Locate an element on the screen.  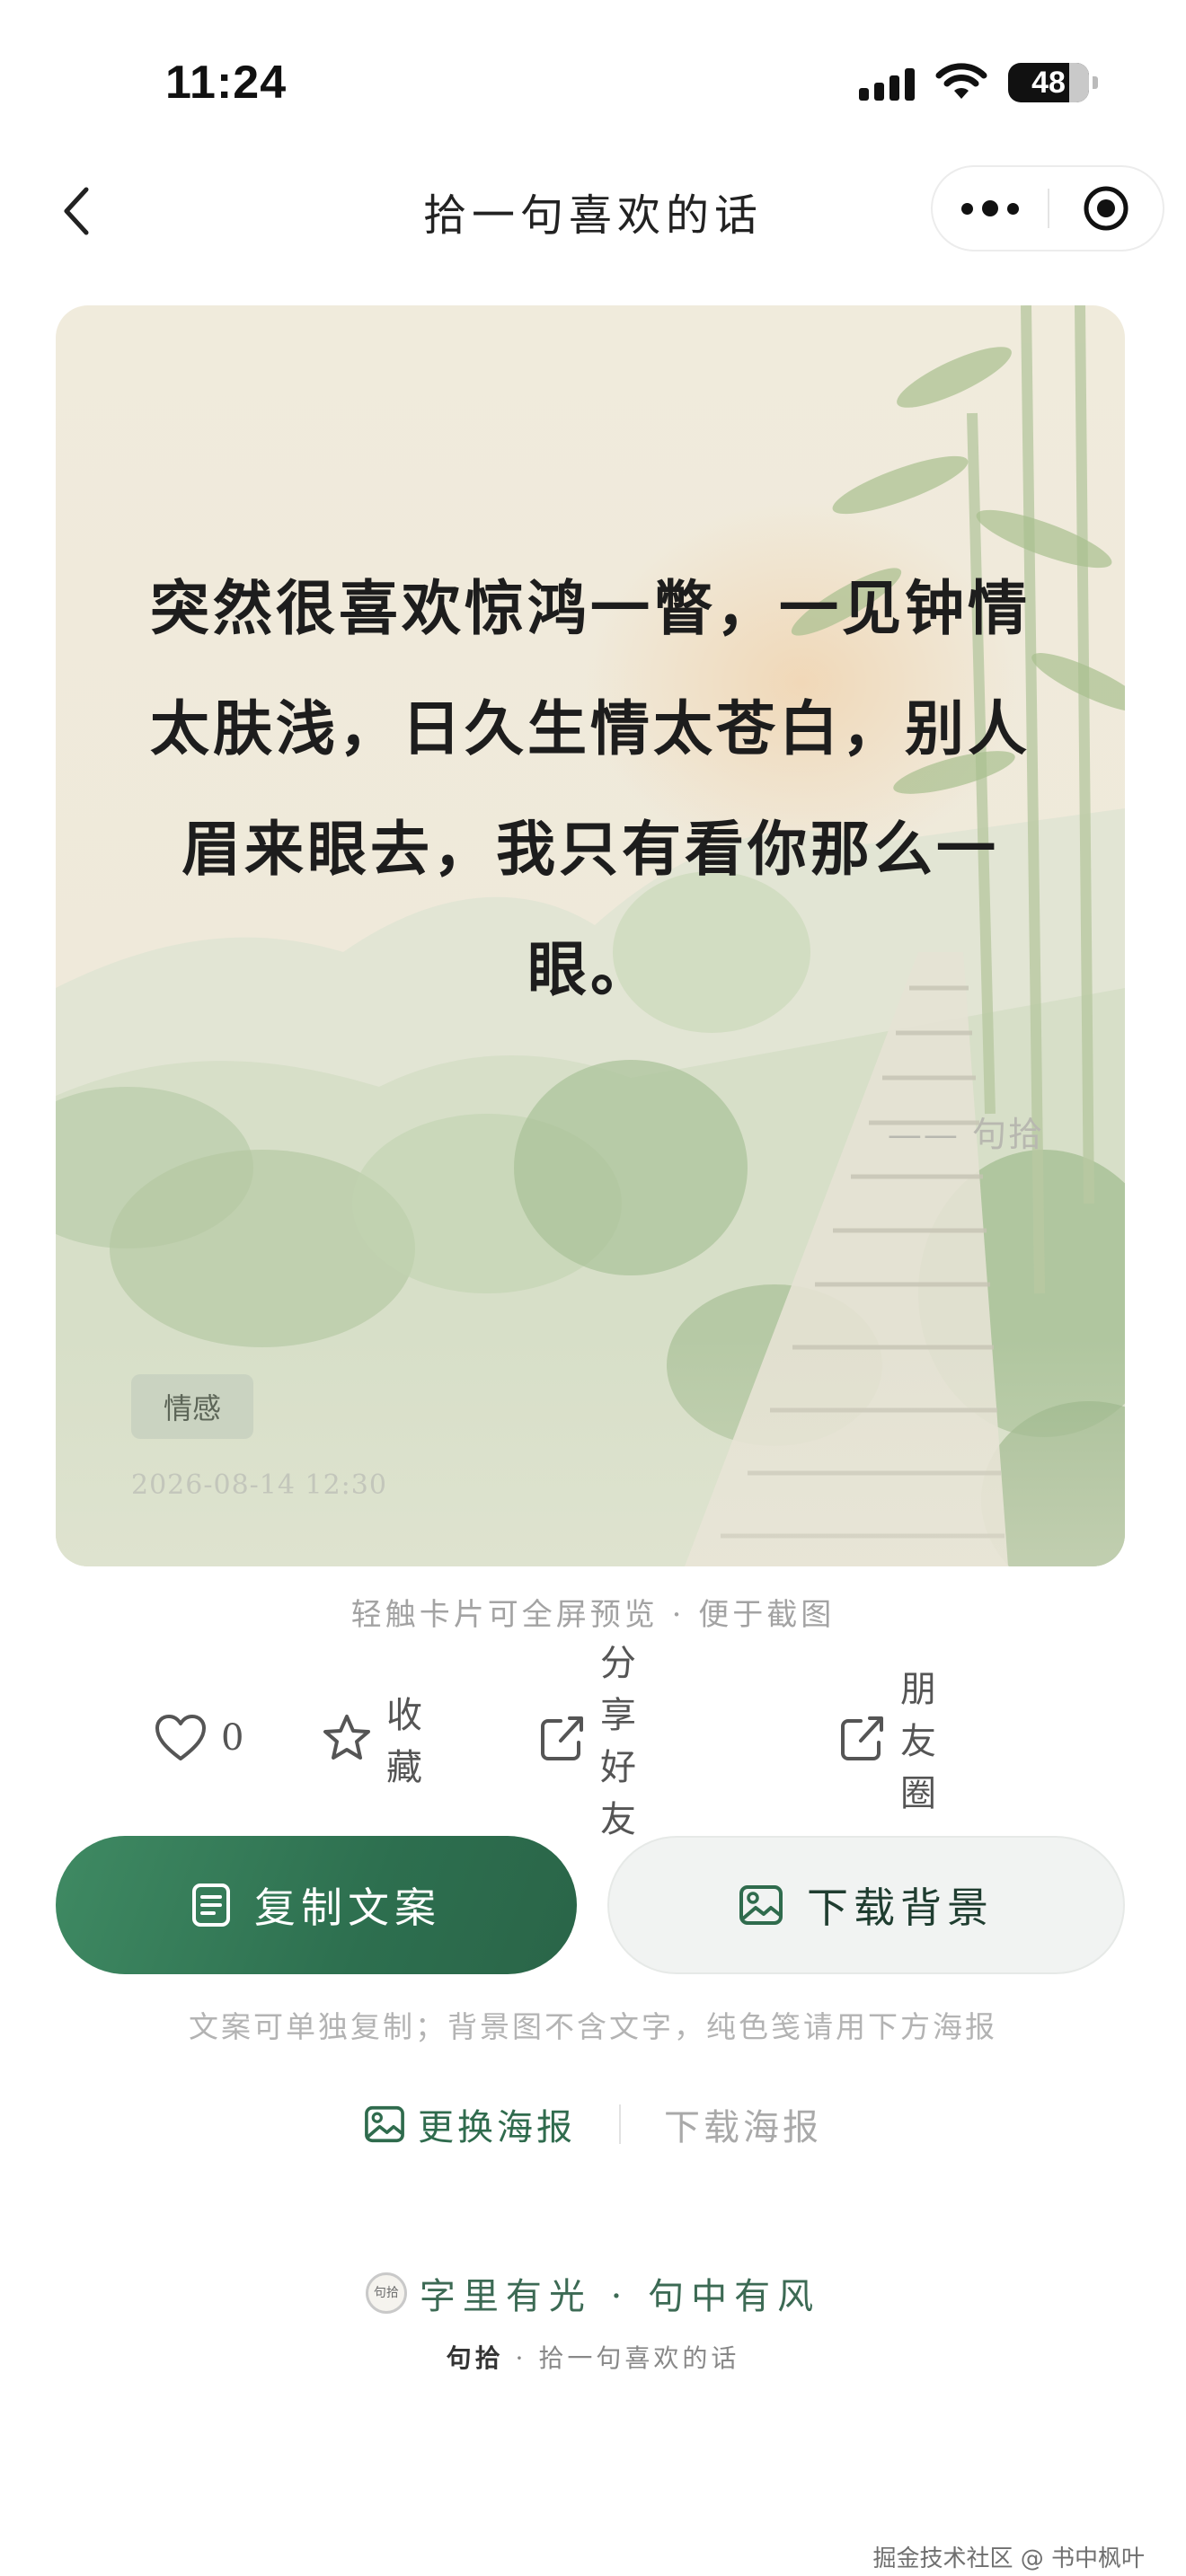
brand-subtitle: 句拾 · 拾一句喜欢的话 is located at coordinates (593, 2357).